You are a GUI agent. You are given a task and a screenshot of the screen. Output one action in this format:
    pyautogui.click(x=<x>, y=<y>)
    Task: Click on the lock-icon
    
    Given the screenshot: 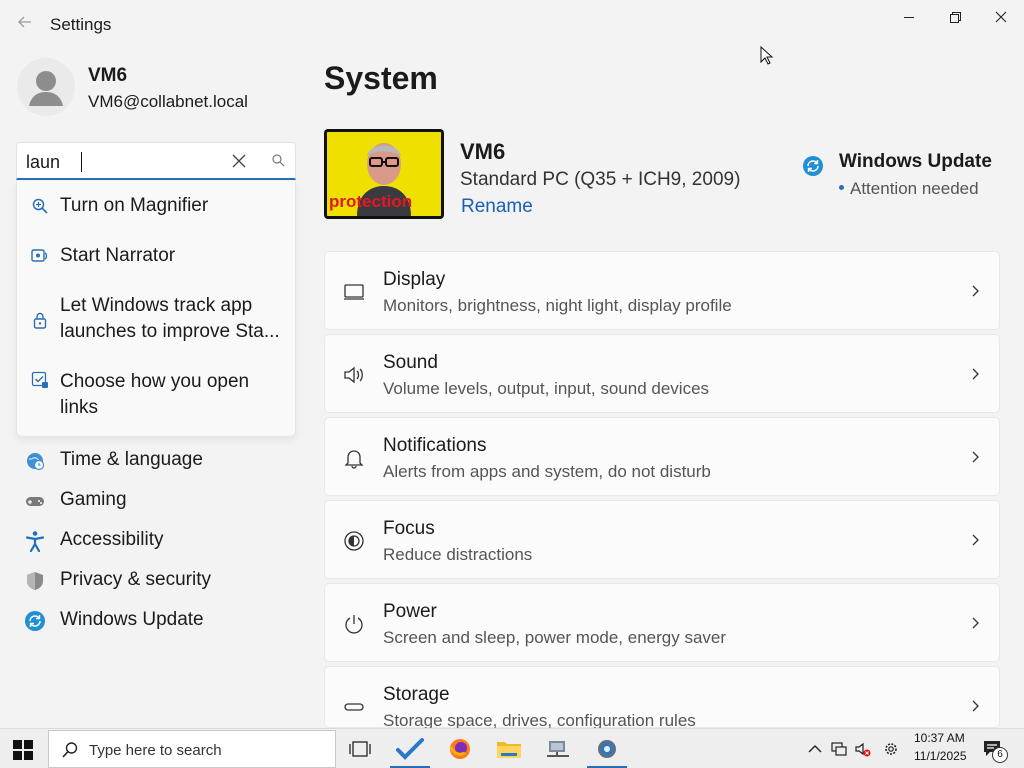 What is the action you would take?
    pyautogui.click(x=40, y=320)
    